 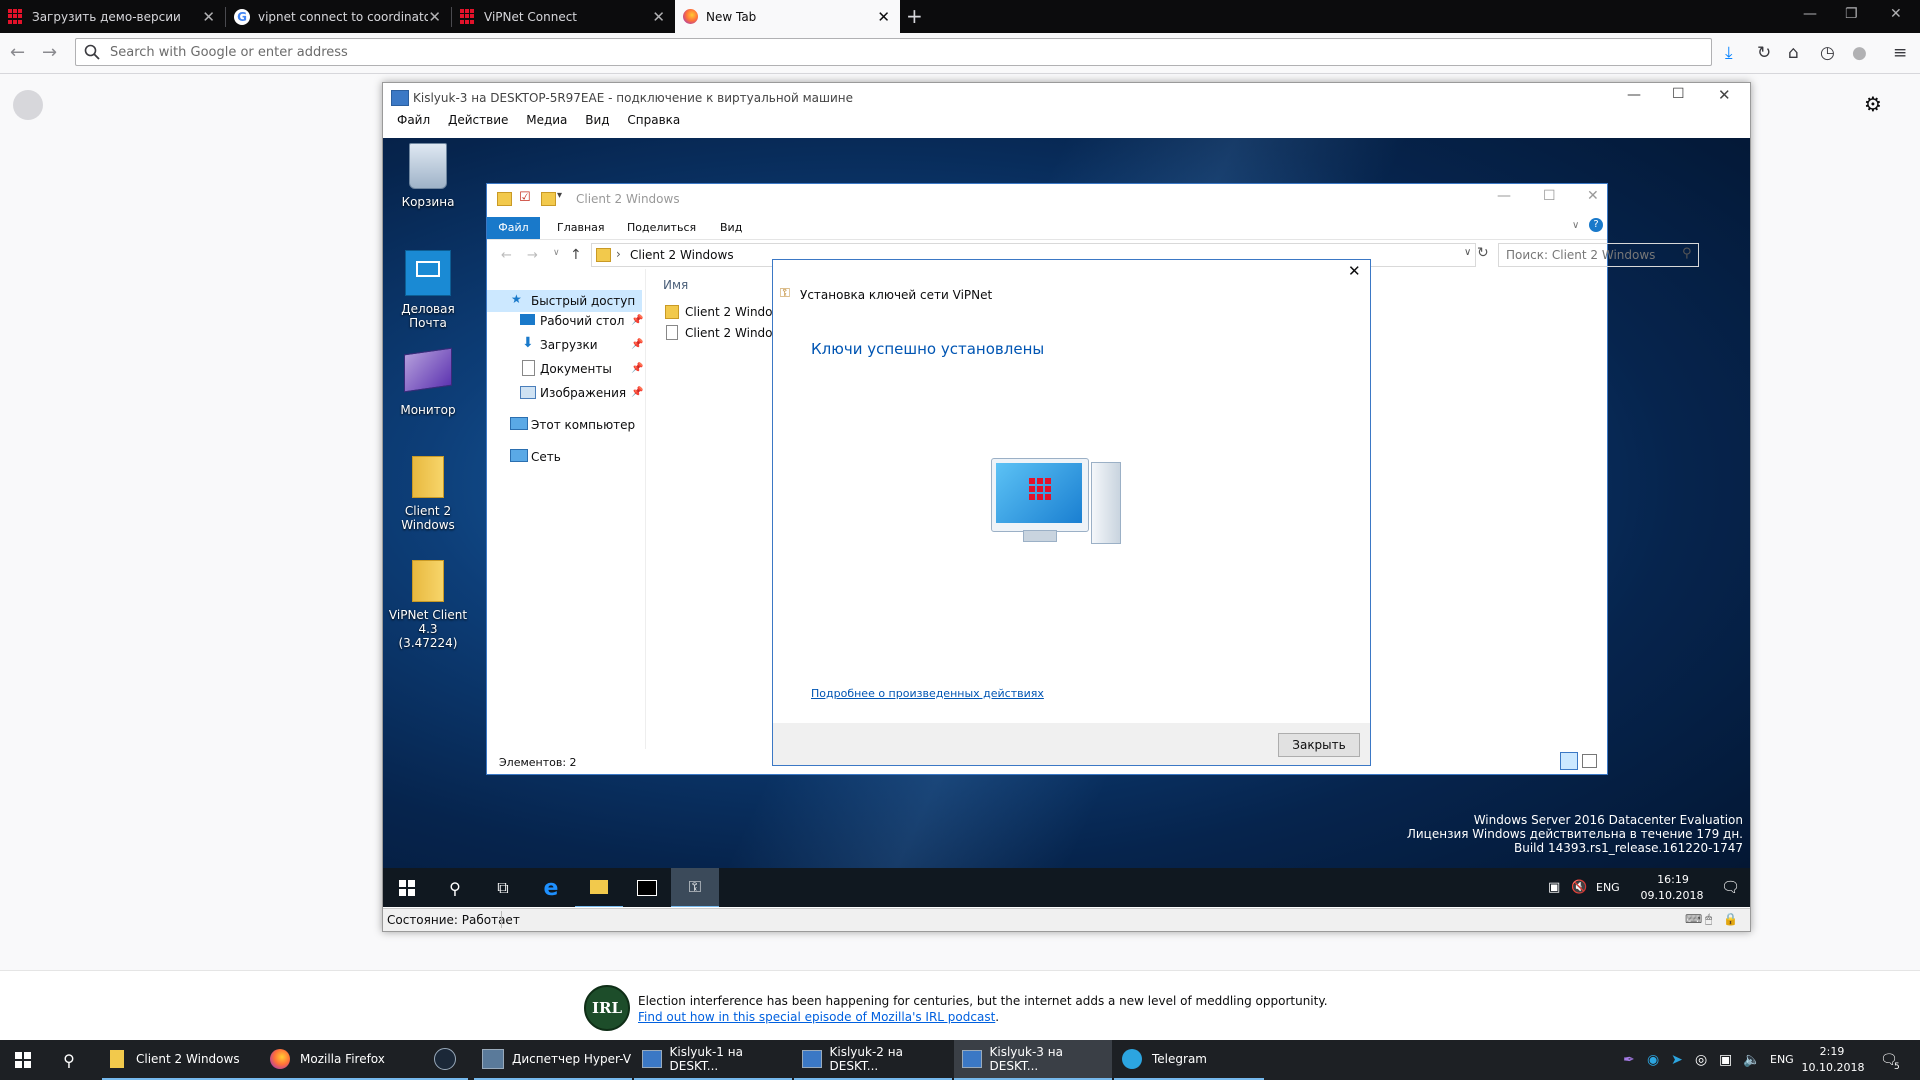 What do you see at coordinates (428, 382) in the screenshot?
I see `desktop-icon-monitor: Монитор` at bounding box center [428, 382].